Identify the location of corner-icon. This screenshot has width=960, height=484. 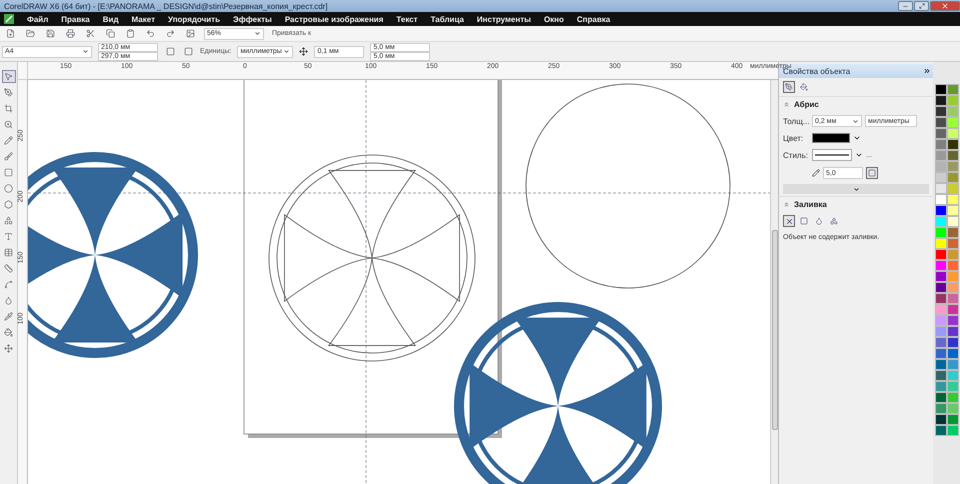
(872, 173).